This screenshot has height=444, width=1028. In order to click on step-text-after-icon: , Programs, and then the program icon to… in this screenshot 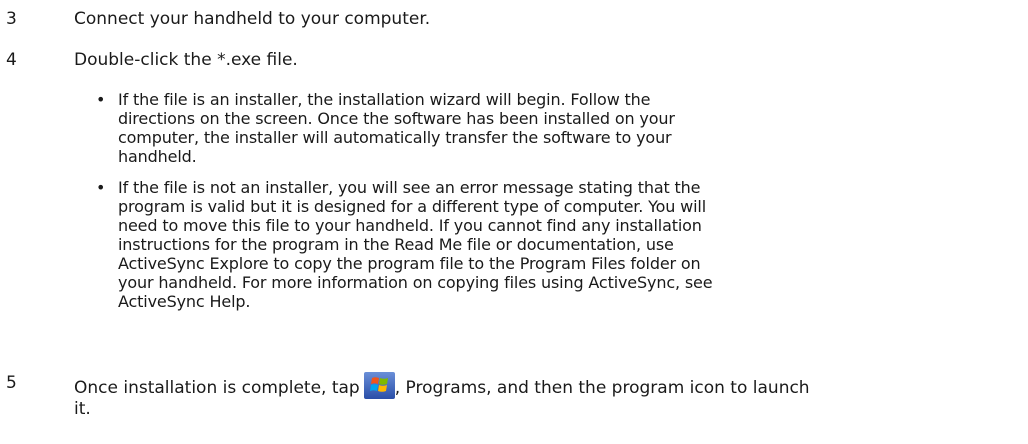, I will do `click(602, 388)`.